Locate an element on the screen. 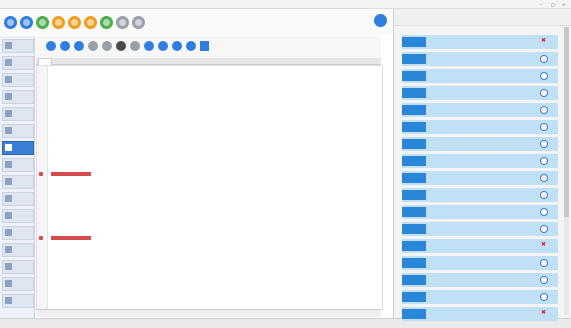 The image size is (571, 328). sync-icon-glyph is located at coordinates (26, 22).